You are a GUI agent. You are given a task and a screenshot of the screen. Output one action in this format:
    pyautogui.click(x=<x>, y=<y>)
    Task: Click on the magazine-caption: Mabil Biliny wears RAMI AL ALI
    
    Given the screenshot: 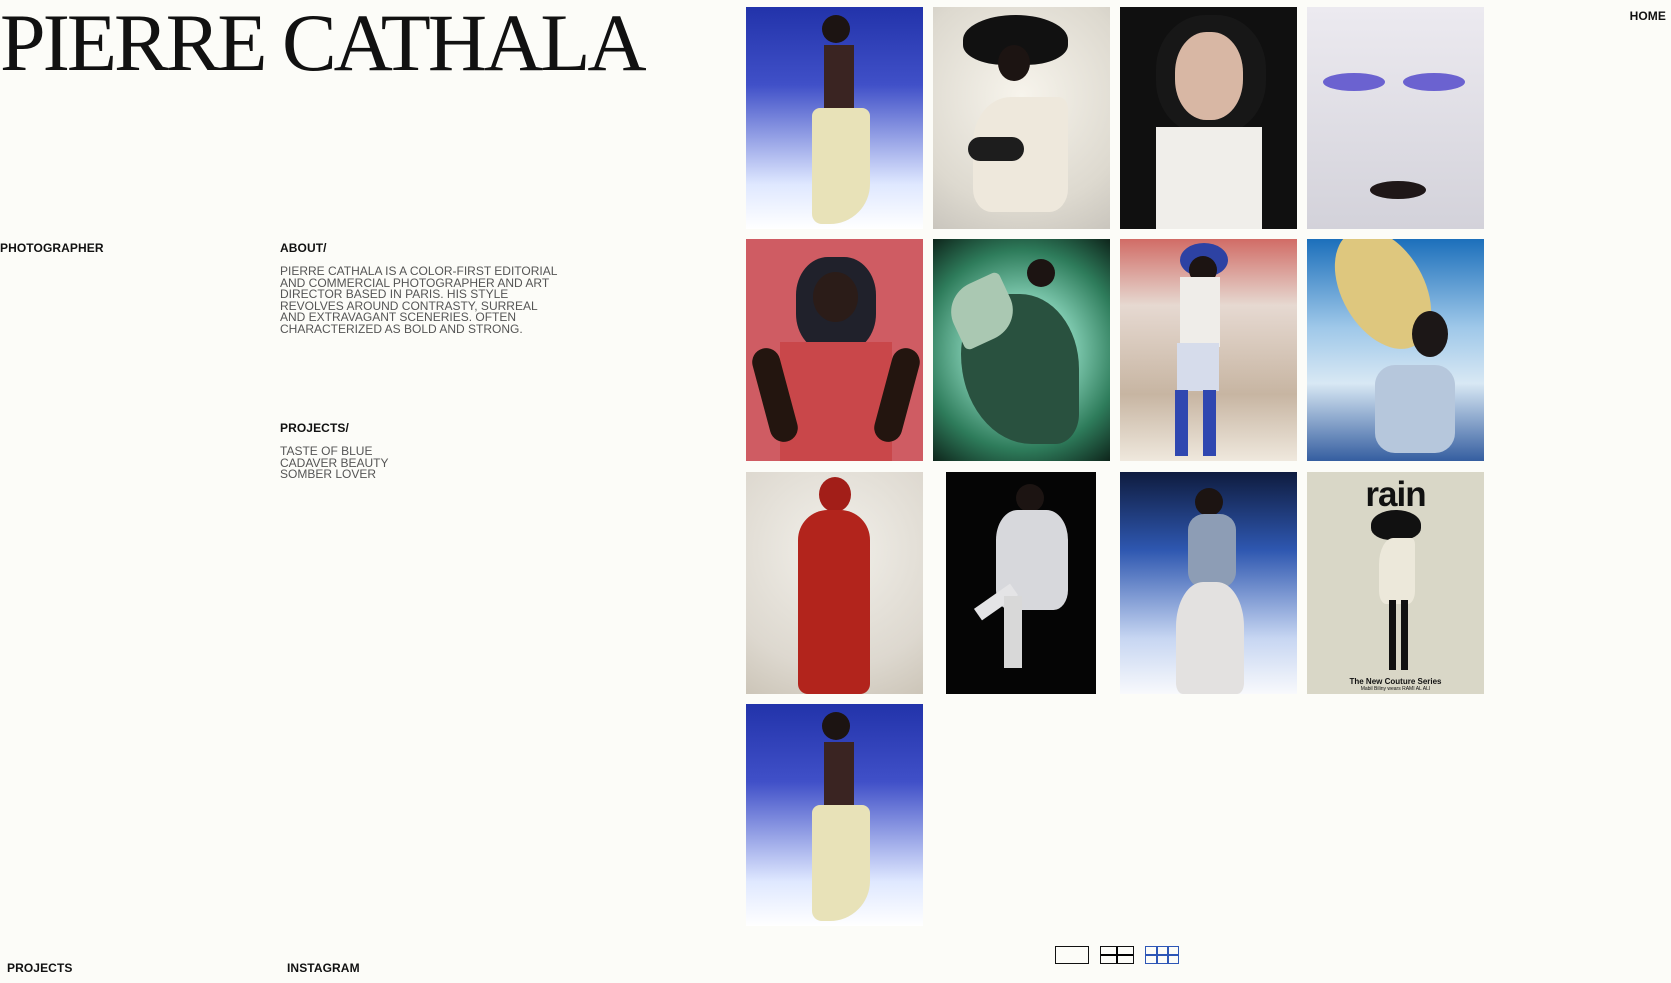 What is the action you would take?
    pyautogui.click(x=1395, y=689)
    